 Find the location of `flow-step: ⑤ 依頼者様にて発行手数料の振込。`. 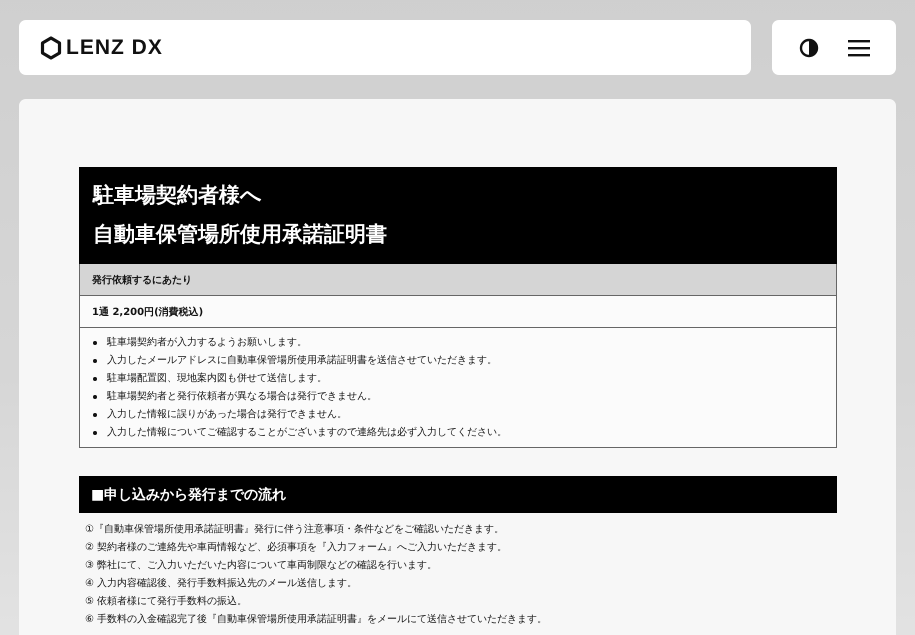

flow-step: ⑤ 依頼者様にて発行手数料の振込。 is located at coordinates (458, 602).